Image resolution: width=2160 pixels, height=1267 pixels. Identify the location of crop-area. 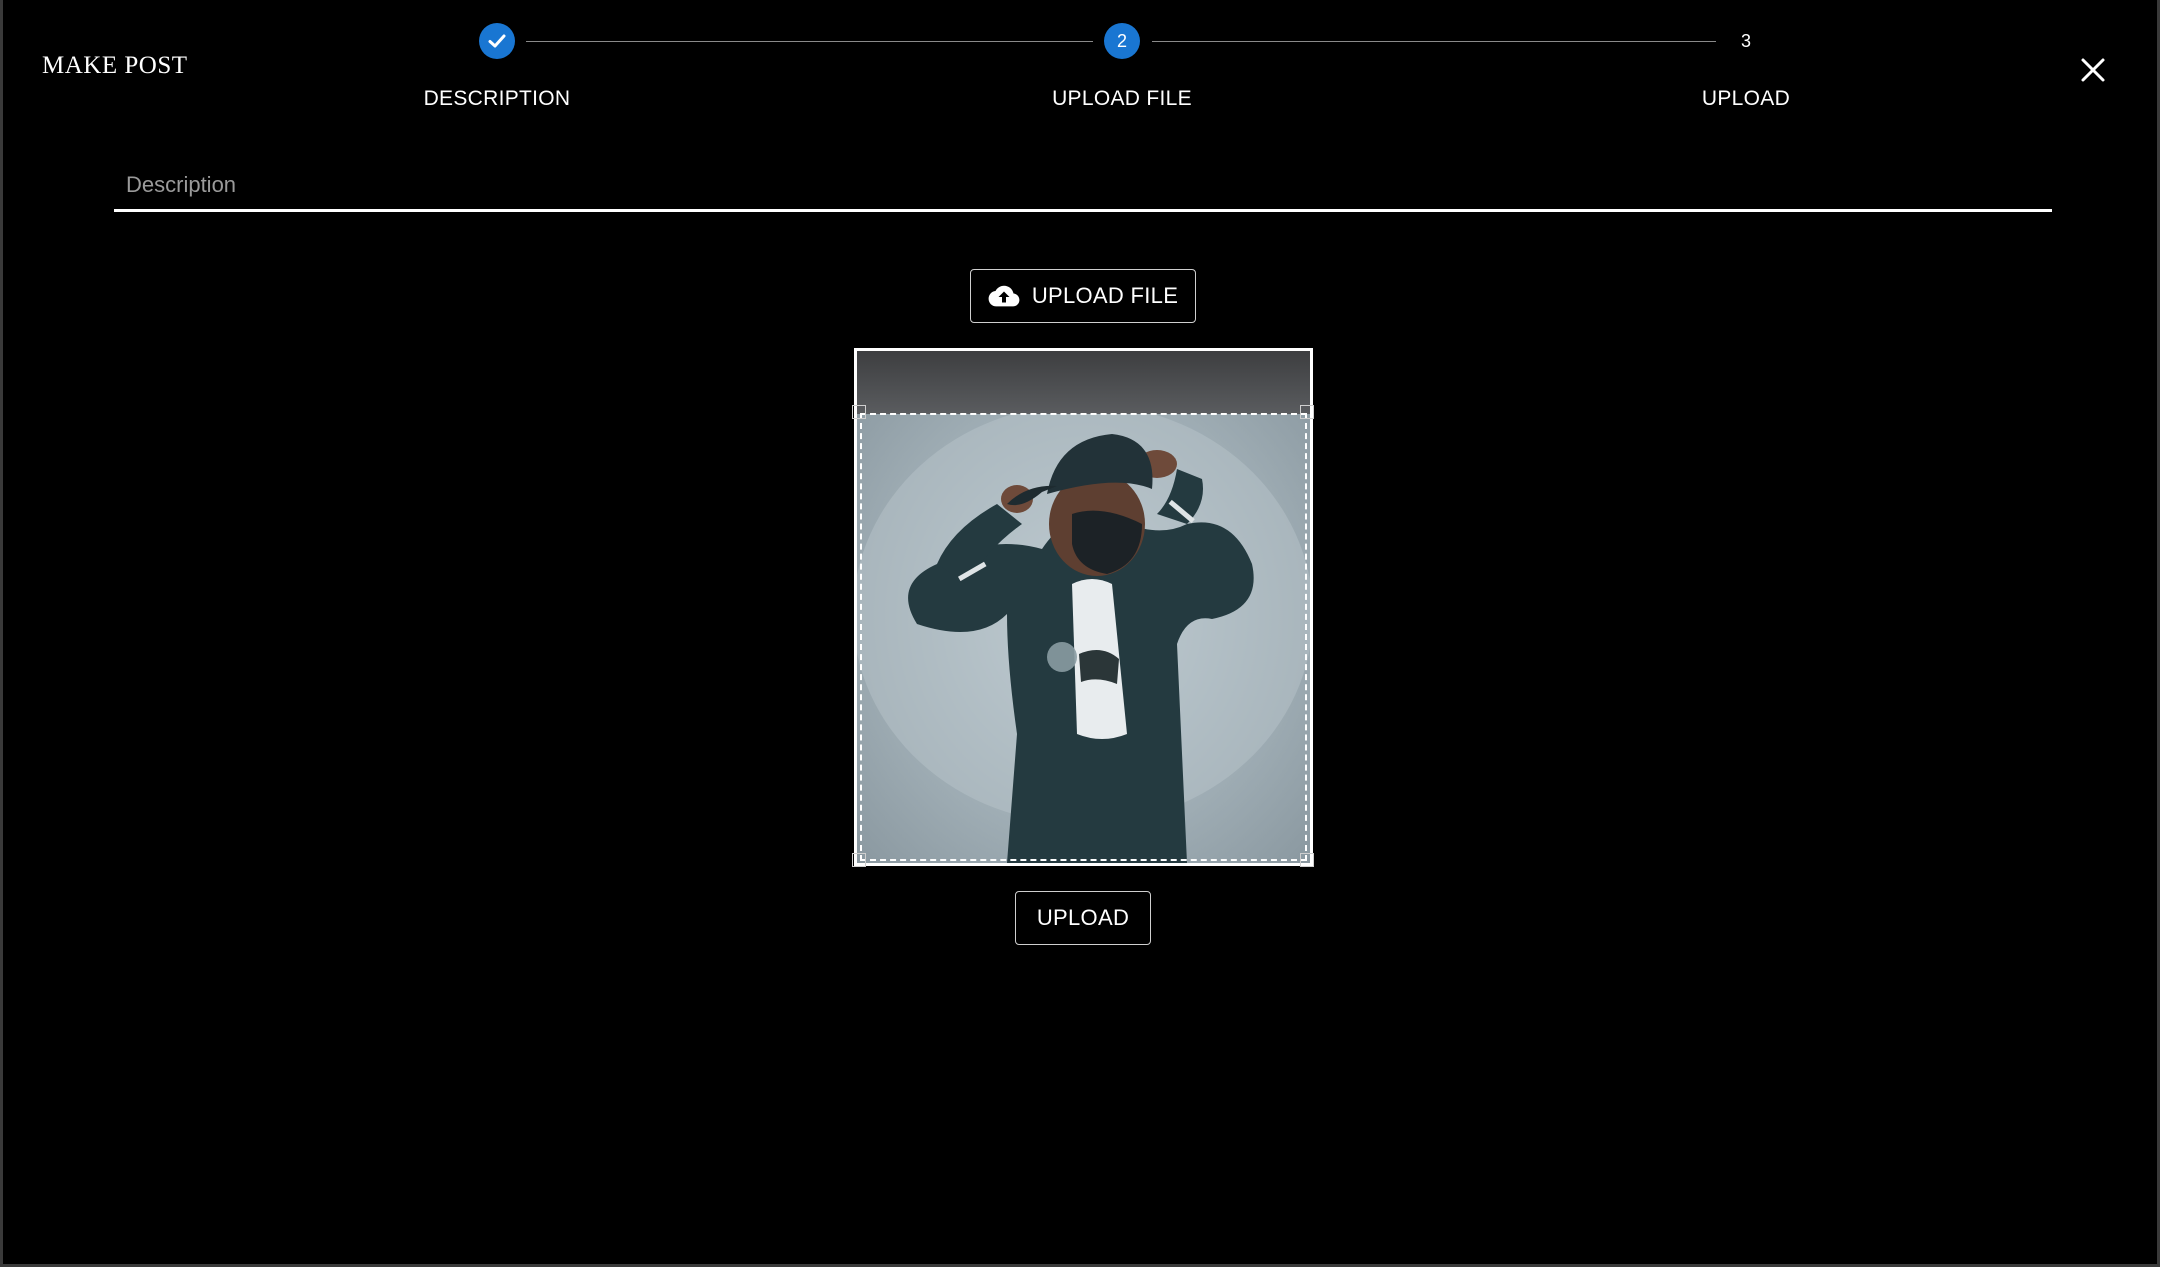
(1083, 637).